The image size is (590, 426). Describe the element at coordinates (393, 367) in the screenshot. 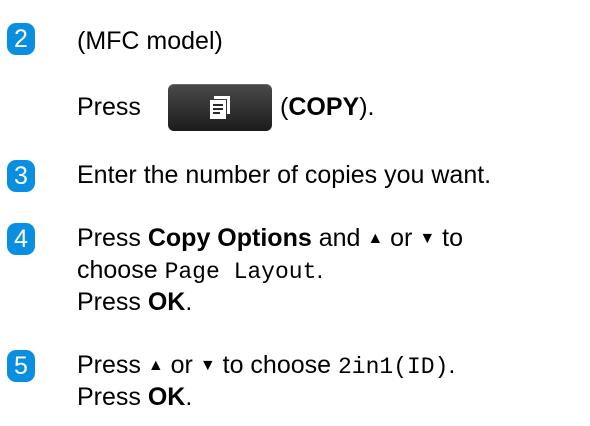

I see `2in1-id-mono-text: 2in1(ID)` at that location.